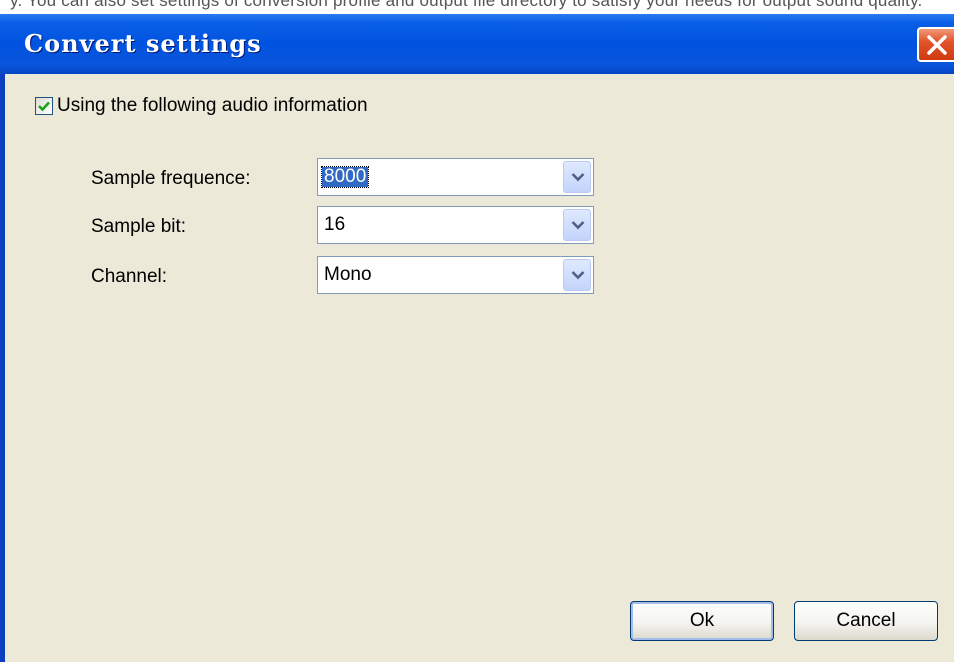  I want to click on sample-frequence-label: Sample frequence:, so click(171, 178).